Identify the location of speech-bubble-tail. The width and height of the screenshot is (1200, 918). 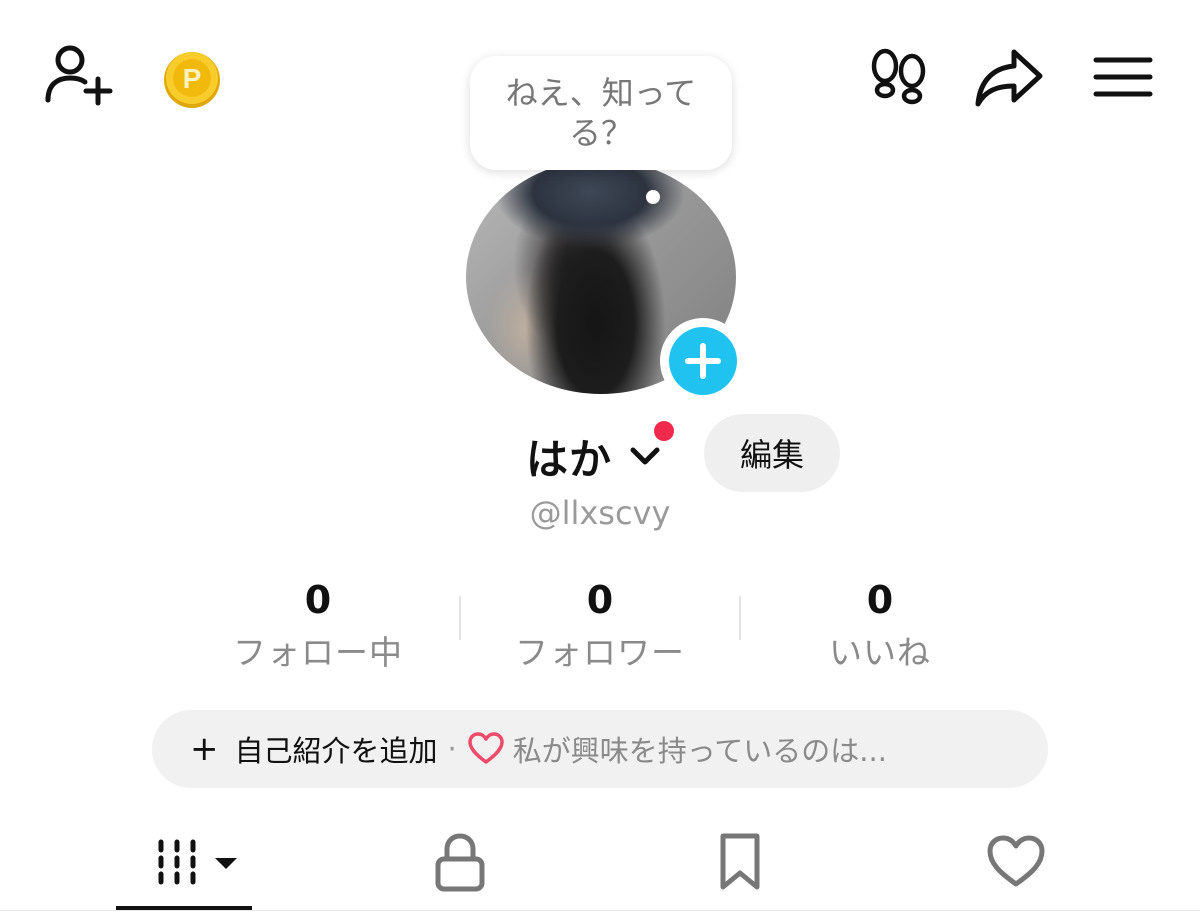
(653, 197).